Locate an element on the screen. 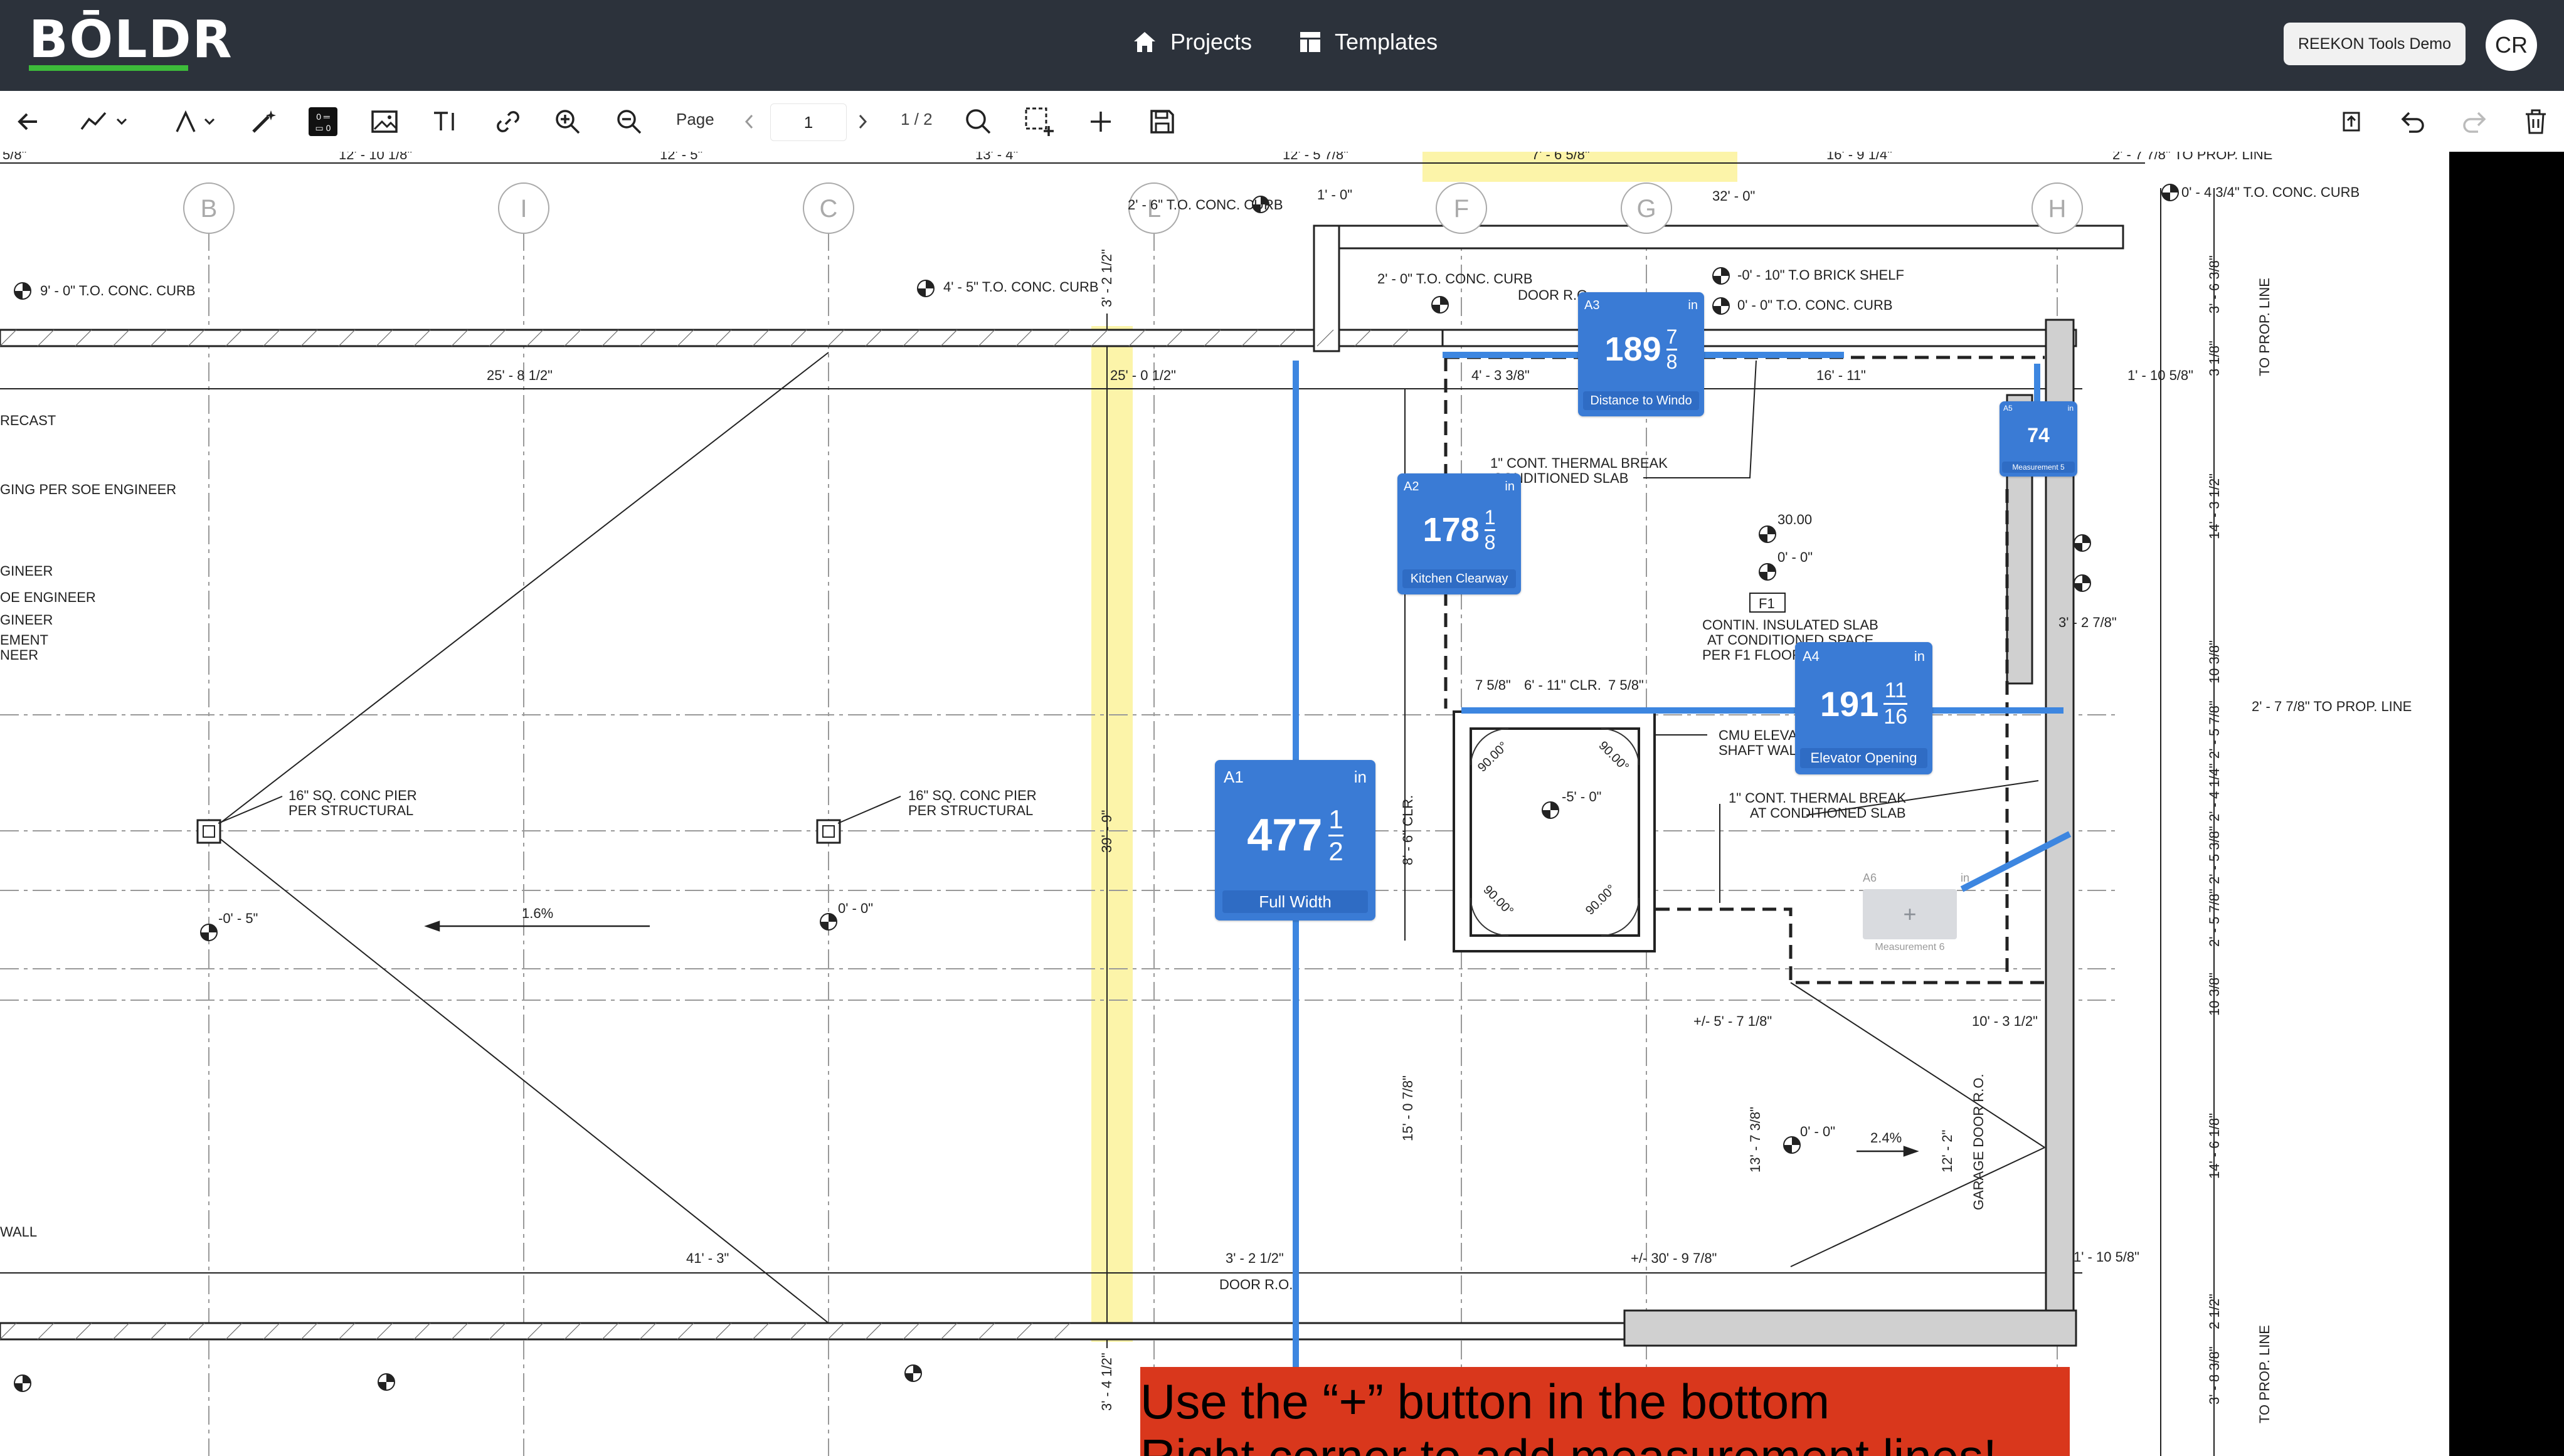  zoom-out-button is located at coordinates (629, 122).